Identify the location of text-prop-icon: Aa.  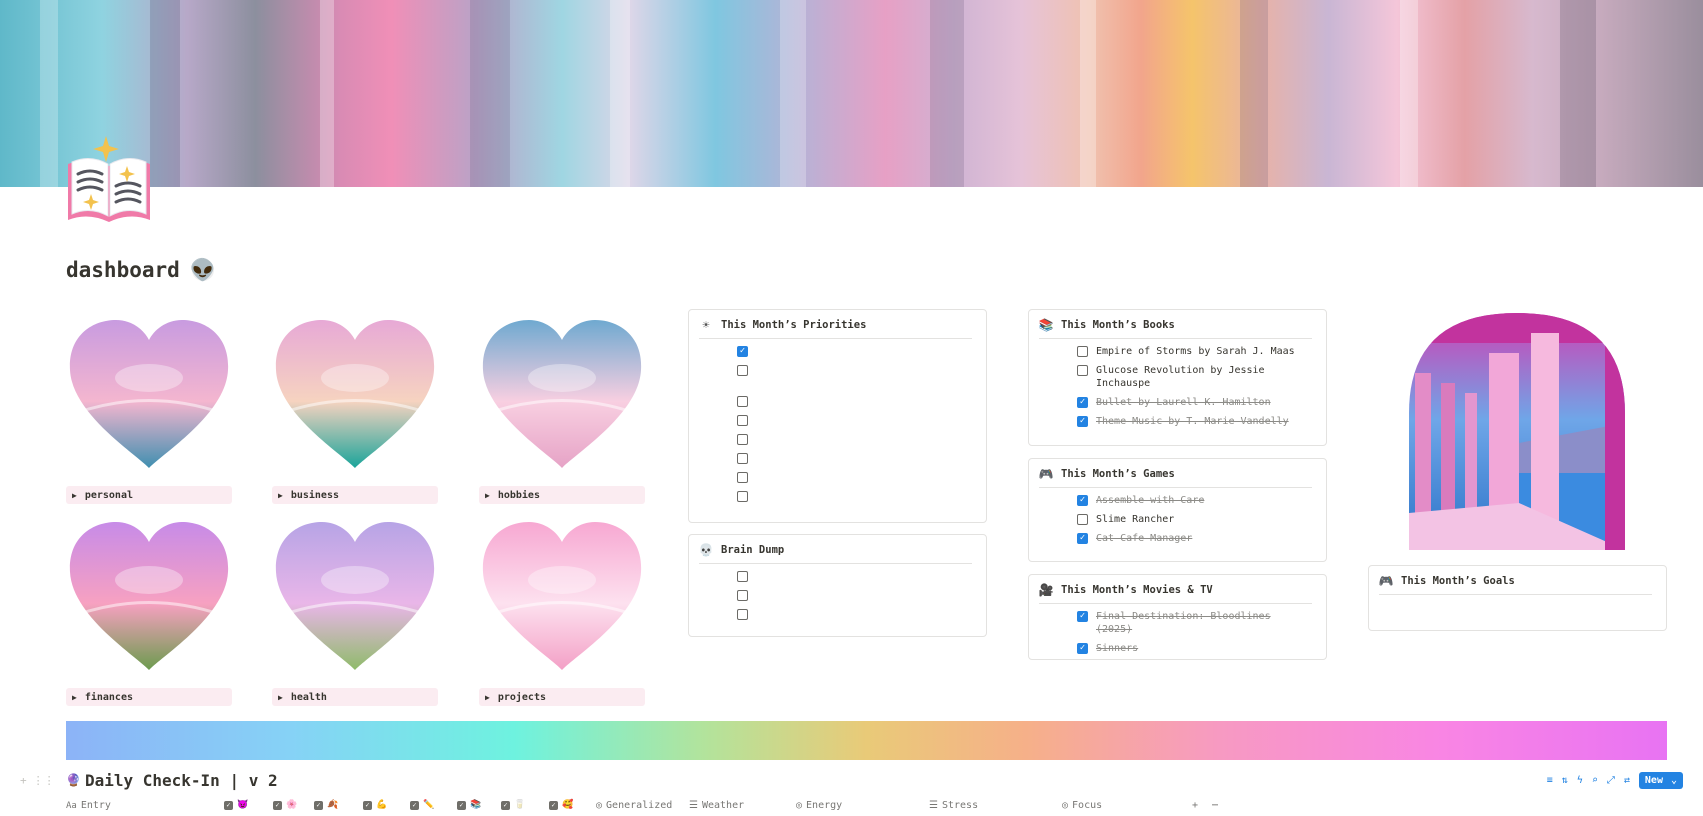
(71, 805).